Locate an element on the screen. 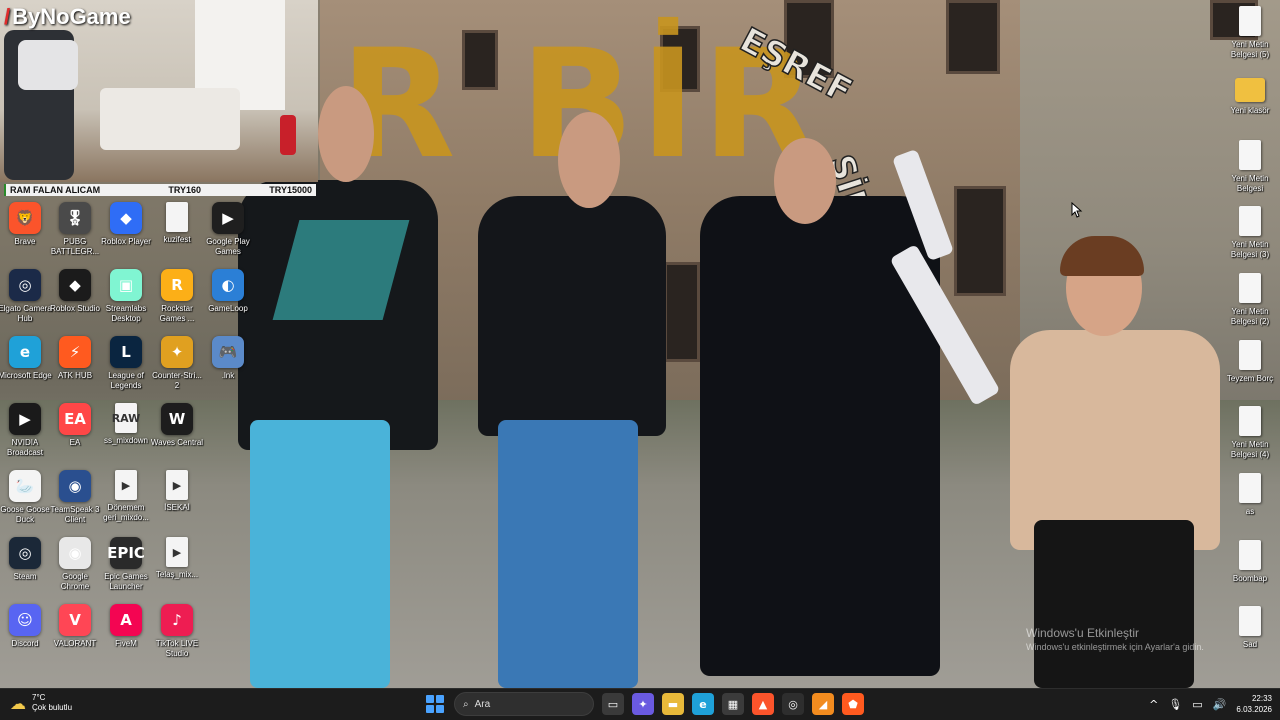 The image size is (1280, 720). desktop-shortcut: EPIC Epic Games Launcher is located at coordinates (126, 564).